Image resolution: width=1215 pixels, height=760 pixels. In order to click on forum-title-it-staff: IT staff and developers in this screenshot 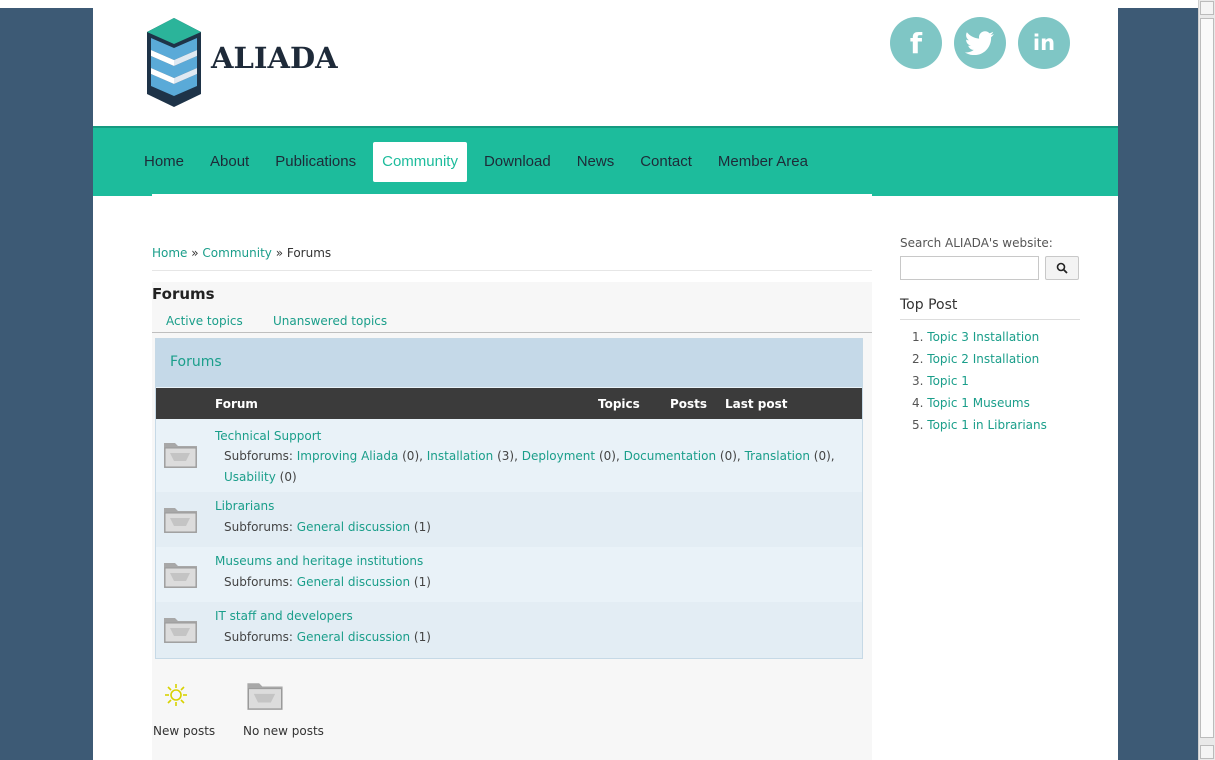, I will do `click(284, 616)`.